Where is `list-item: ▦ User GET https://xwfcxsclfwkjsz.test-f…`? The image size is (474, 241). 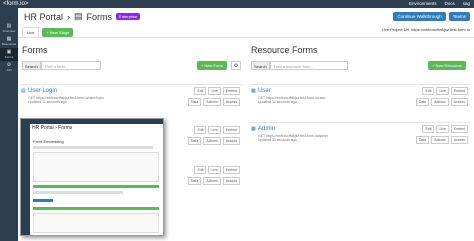 list-item: ▦ User GET https://xwfcxsclfwkjsz.test-f… is located at coordinates (360, 97).